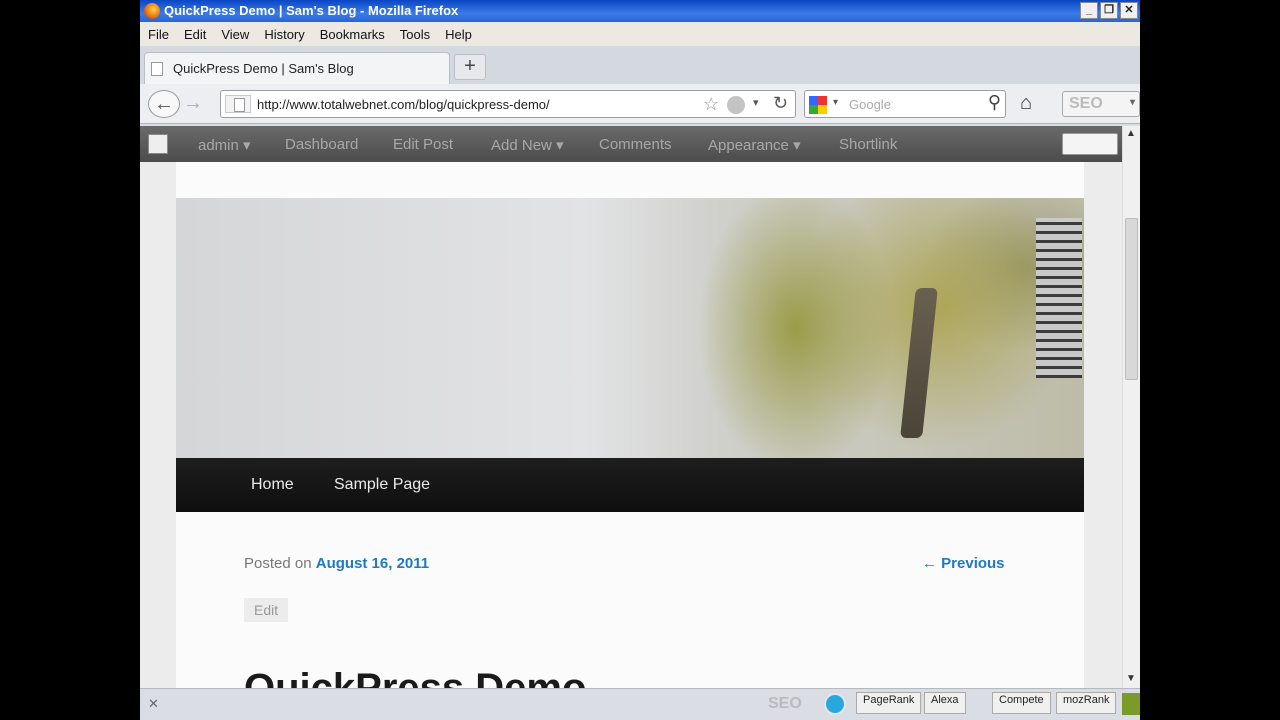  I want to click on menu-history: History, so click(288, 34).